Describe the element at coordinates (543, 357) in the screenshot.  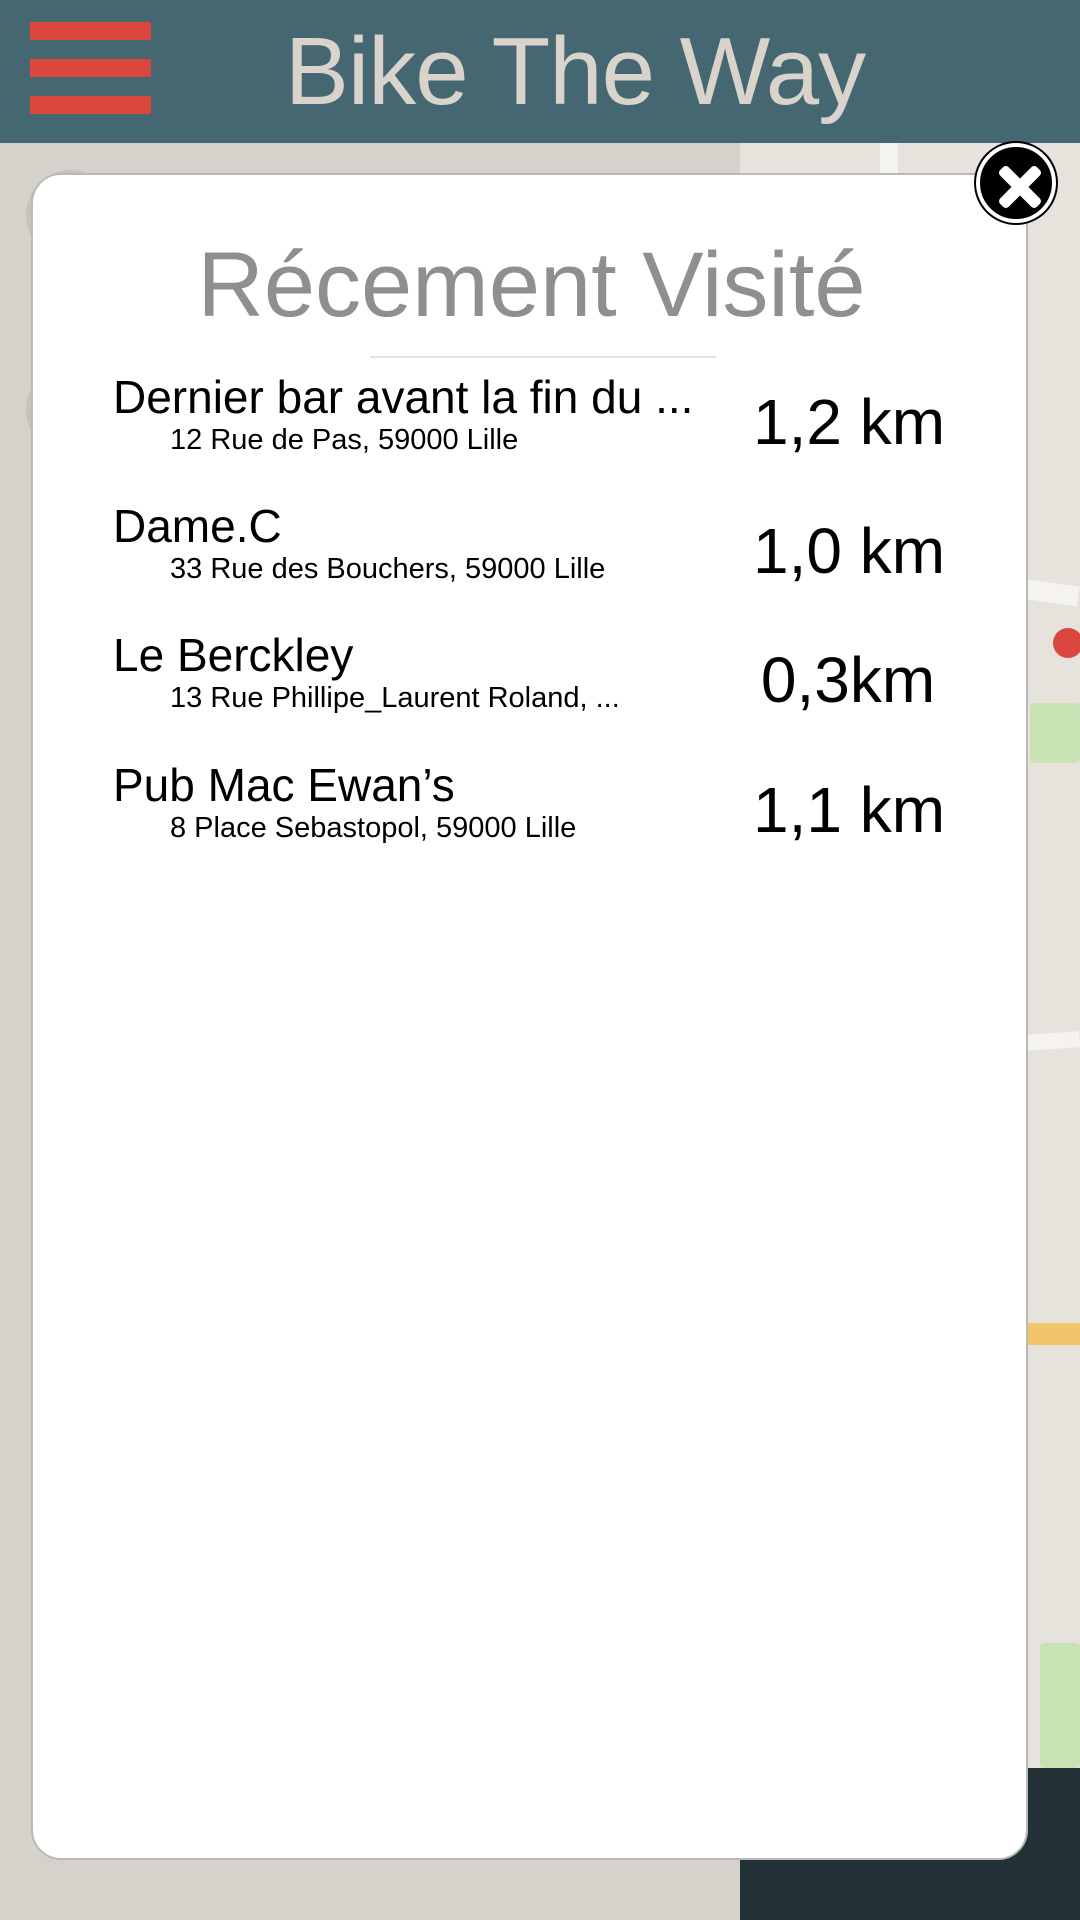
I see `title-divider` at that location.